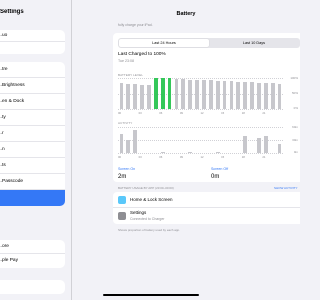  I want to click on sidebar-title: Settings, so click(12, 12).